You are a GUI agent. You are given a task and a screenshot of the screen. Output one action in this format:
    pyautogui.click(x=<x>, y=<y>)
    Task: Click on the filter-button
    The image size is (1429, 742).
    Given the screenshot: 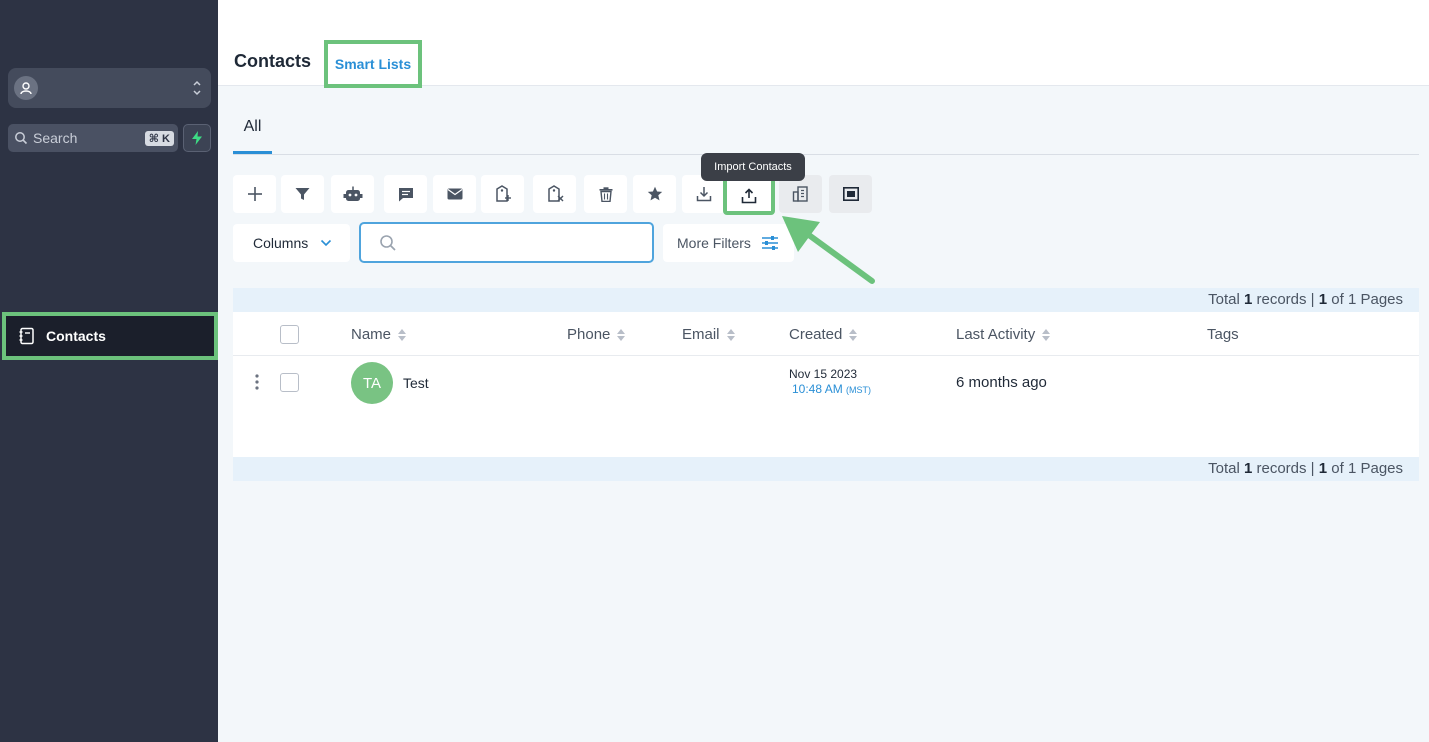 What is the action you would take?
    pyautogui.click(x=302, y=194)
    